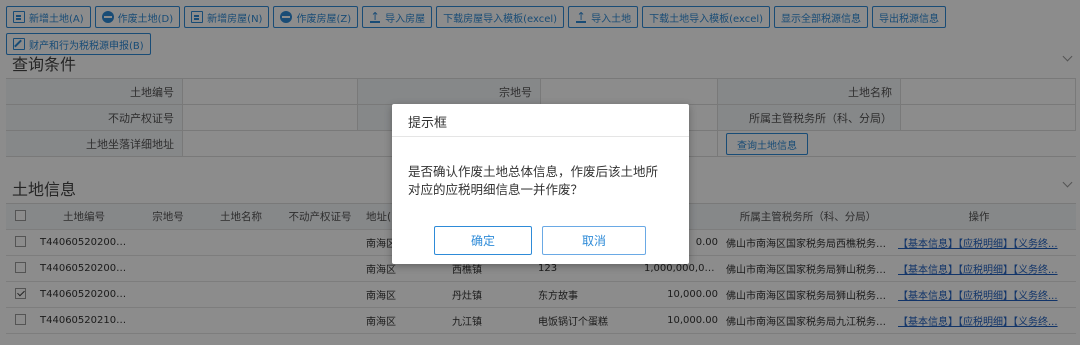  Describe the element at coordinates (496, 189) in the screenshot. I see `dialog-message-line-2: 对应的应税明细信息一并作废？` at that location.